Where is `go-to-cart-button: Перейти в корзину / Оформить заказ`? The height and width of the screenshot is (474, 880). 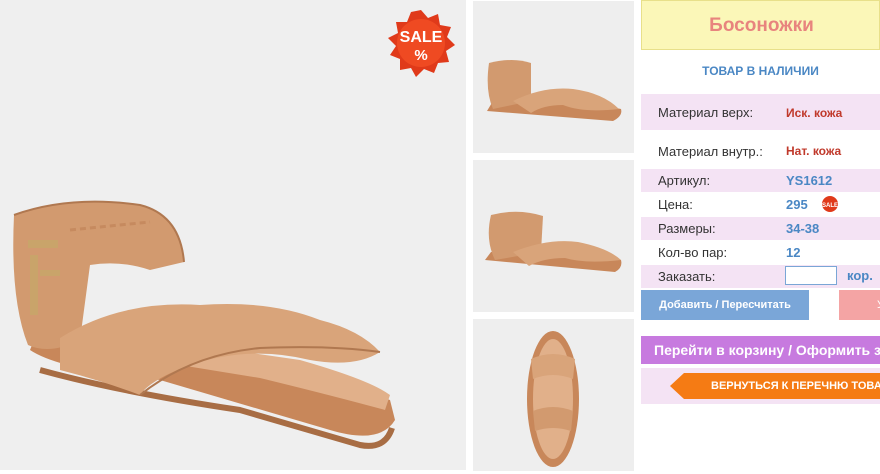
go-to-cart-button: Перейти в корзину / Оформить заказ is located at coordinates (760, 350).